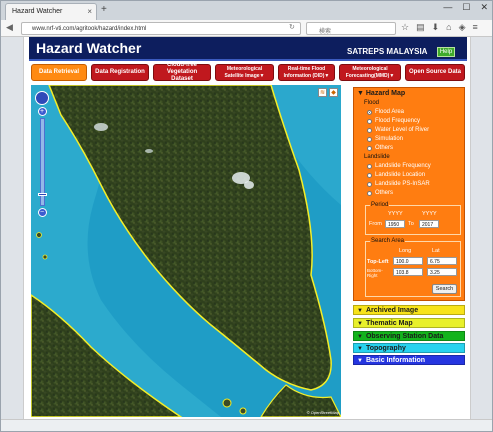 This screenshot has height=432, width=493. I want to click on top-left-lat-input: 6.75, so click(442, 261).